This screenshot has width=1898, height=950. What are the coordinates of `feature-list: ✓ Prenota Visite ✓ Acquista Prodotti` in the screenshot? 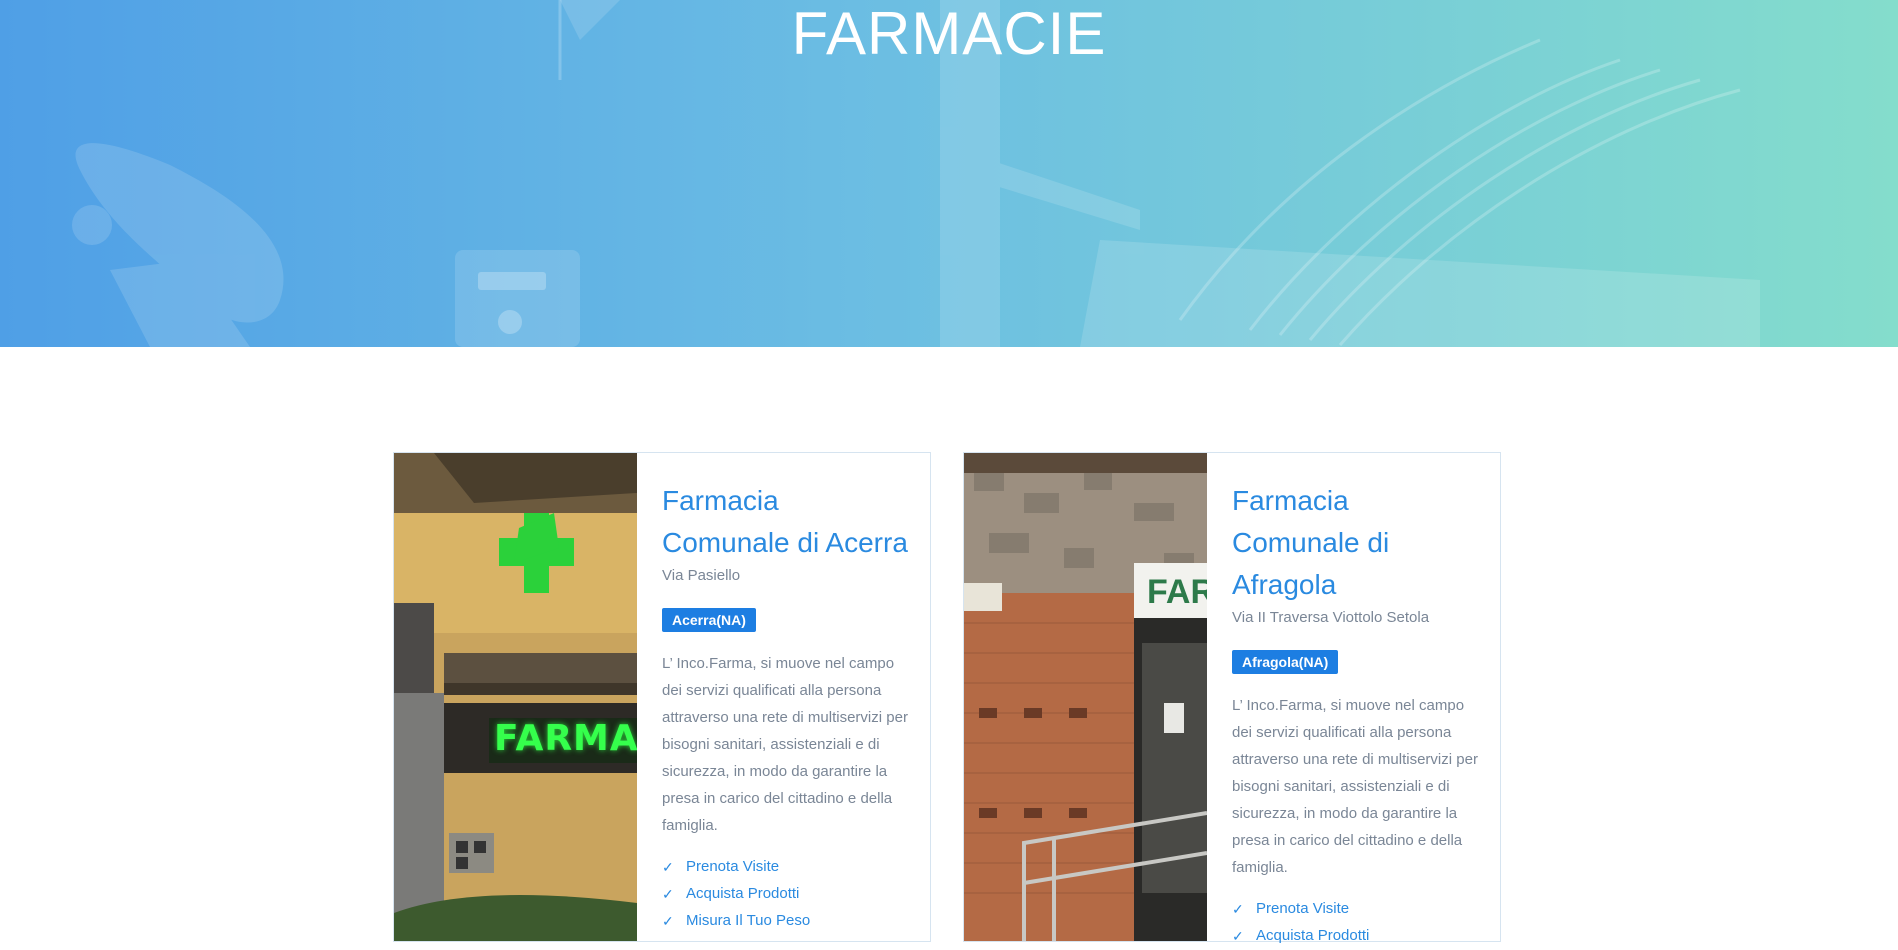 It's located at (1357, 922).